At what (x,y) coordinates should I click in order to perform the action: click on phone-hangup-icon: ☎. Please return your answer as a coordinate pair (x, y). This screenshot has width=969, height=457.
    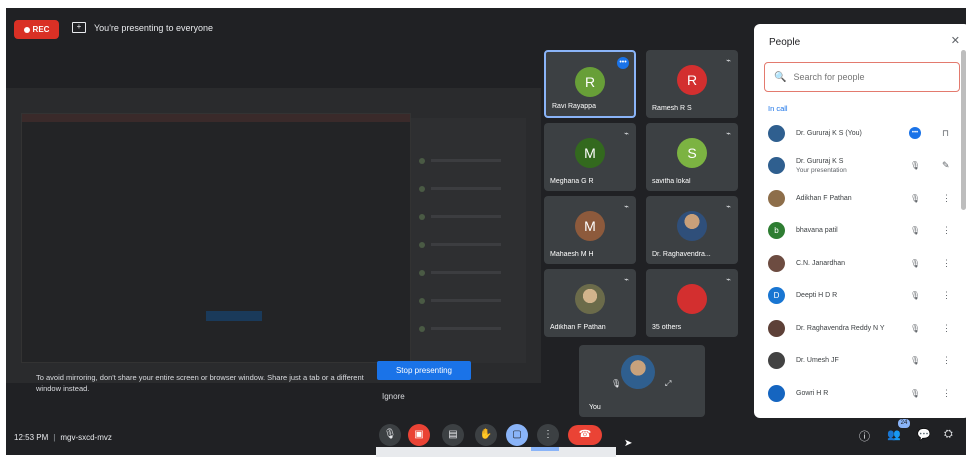
    Looking at the image, I should click on (585, 434).